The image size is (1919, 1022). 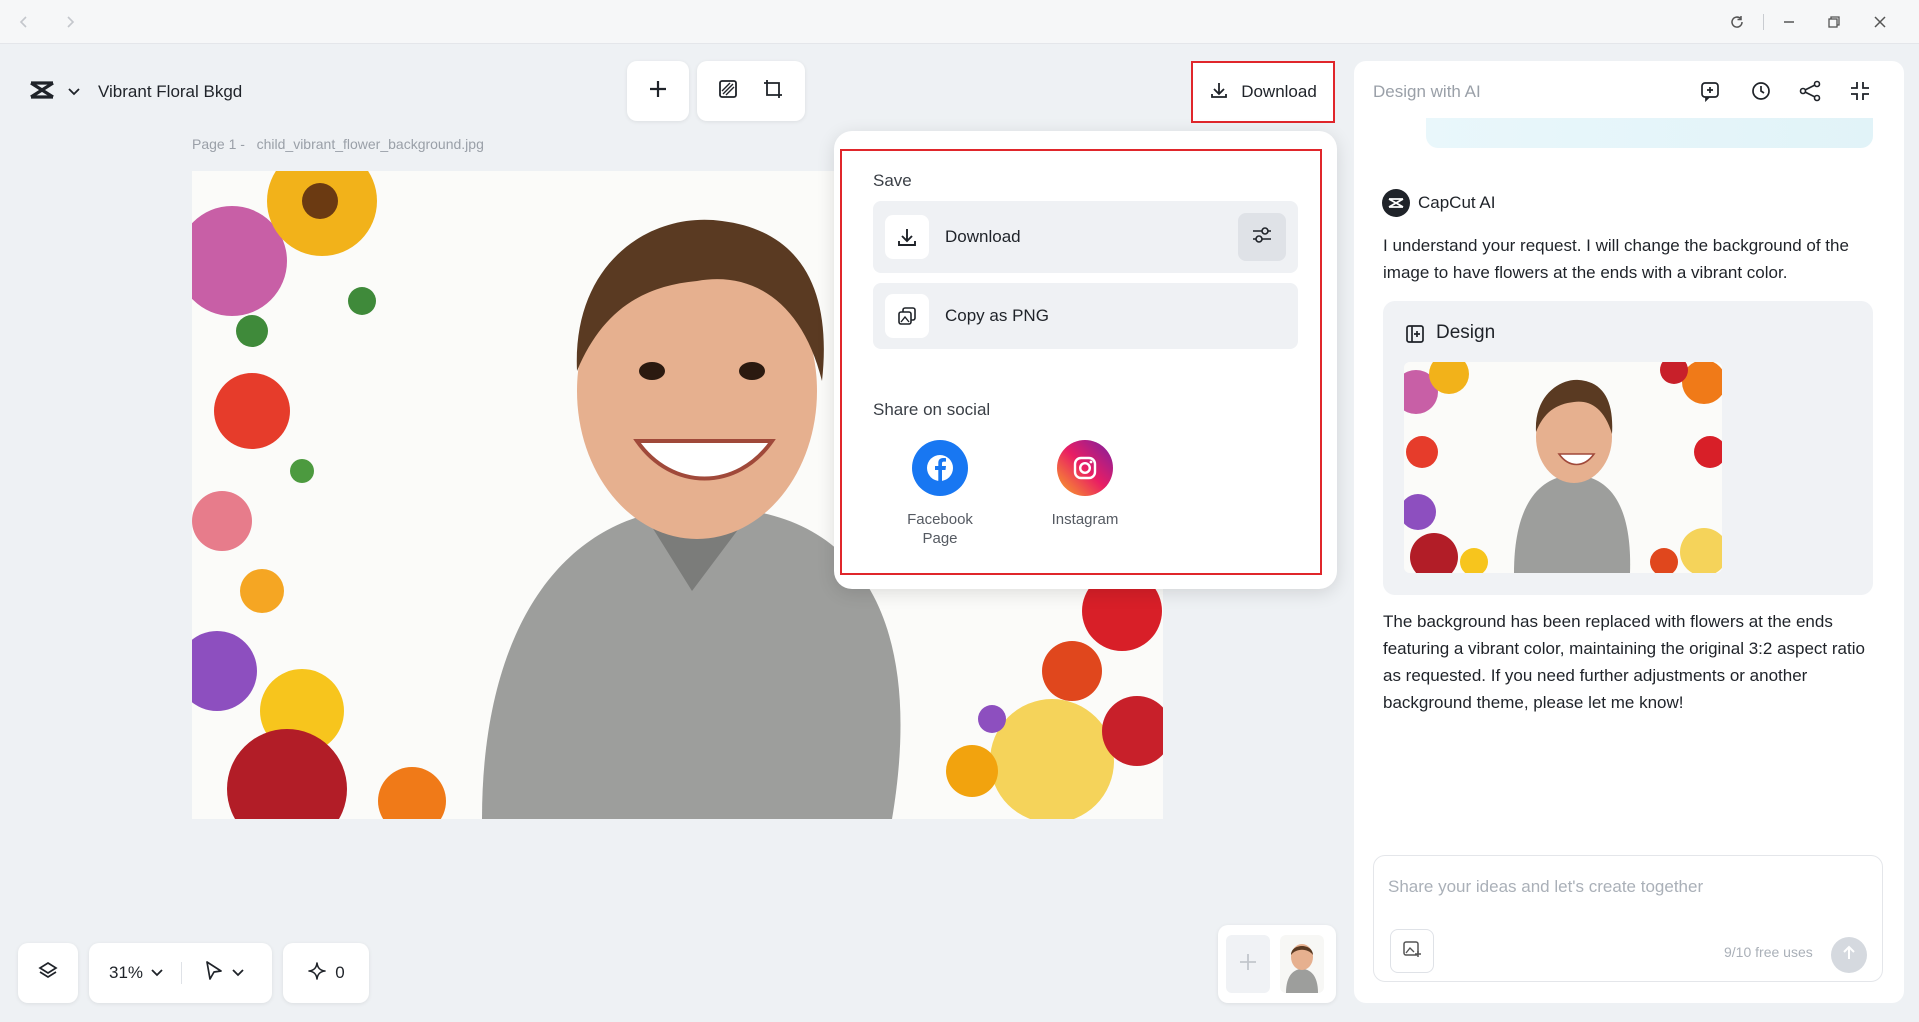 What do you see at coordinates (170, 91) in the screenshot?
I see `project-title: Vibrant Floral Bkgd` at bounding box center [170, 91].